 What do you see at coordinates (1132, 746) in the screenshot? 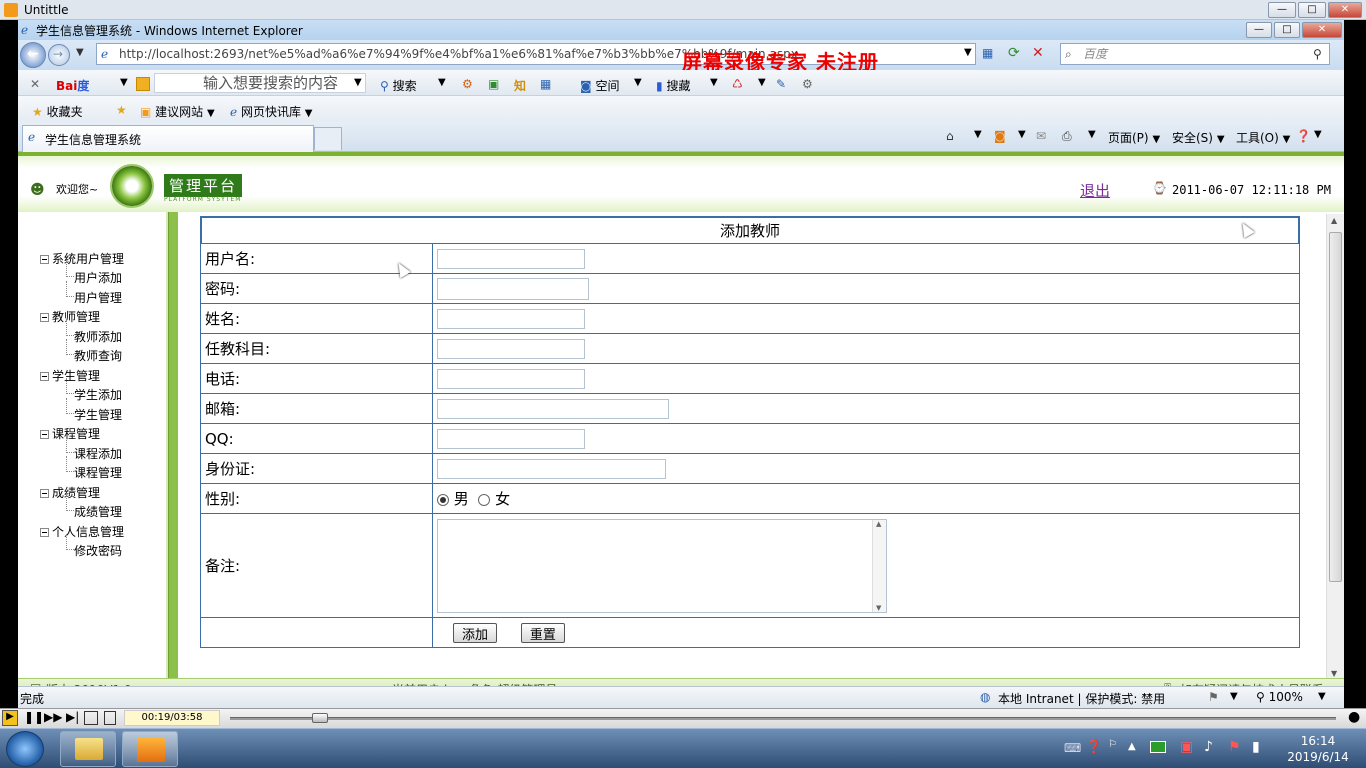
I see `tray-expand-icon: ▲` at bounding box center [1132, 746].